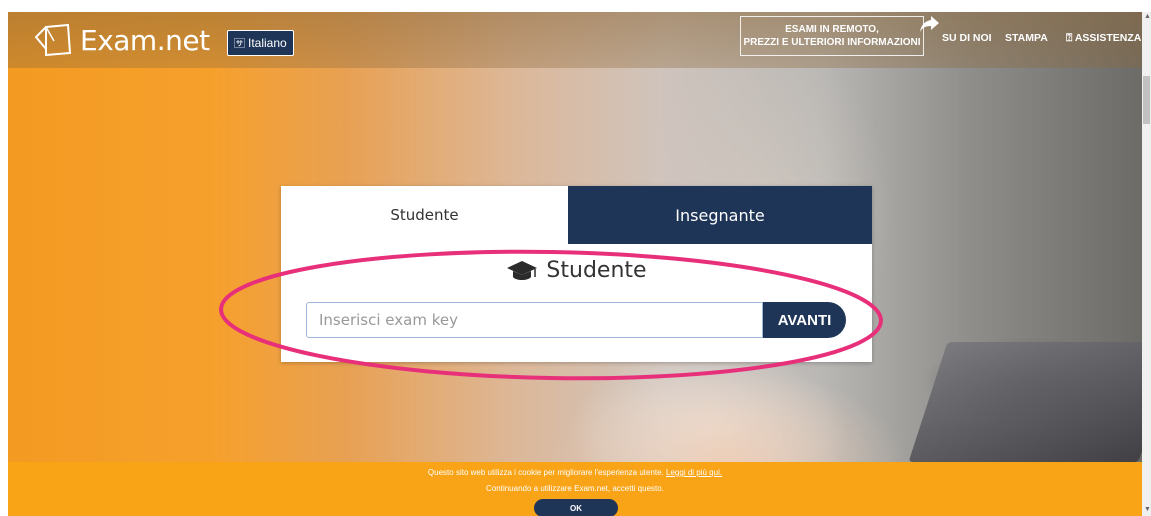 The image size is (1151, 516). I want to click on promo-line-2: PREZZI E ULTERIORI INFORMAZIONI, so click(832, 42).